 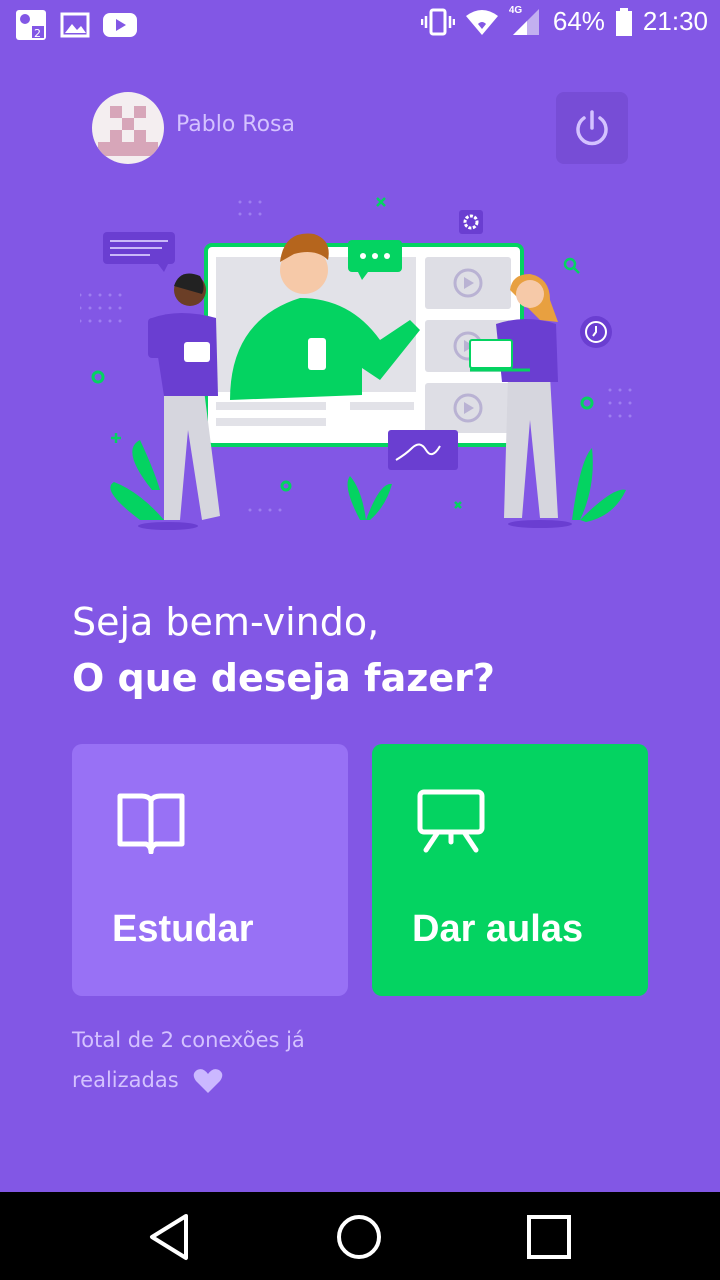 I want to click on clock: 21:30, so click(x=675, y=21).